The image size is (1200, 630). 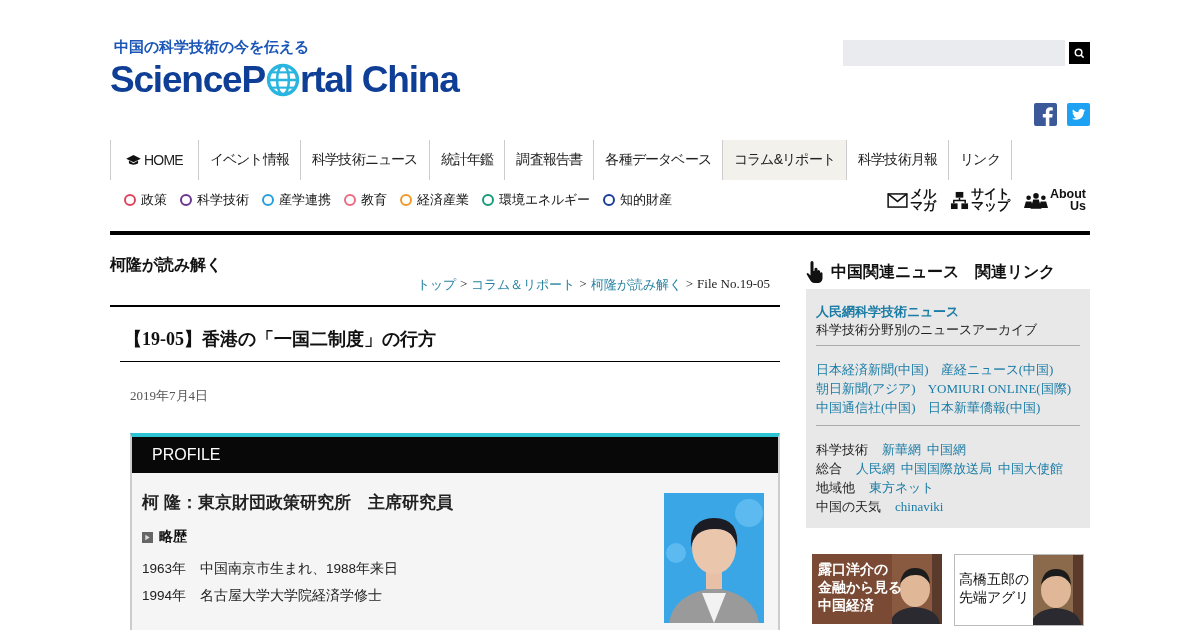 What do you see at coordinates (901, 449) in the screenshot?
I see `site-link: 新華網` at bounding box center [901, 449].